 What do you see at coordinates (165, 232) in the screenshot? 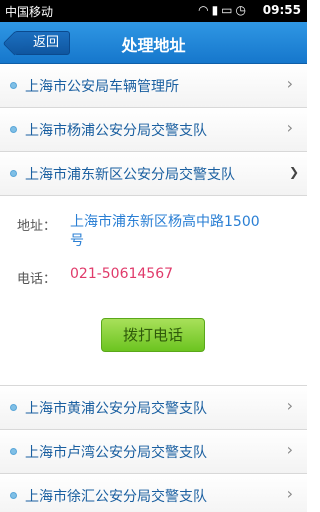
I see `address-value: 上海市浦东新区杨高中路1500号` at bounding box center [165, 232].